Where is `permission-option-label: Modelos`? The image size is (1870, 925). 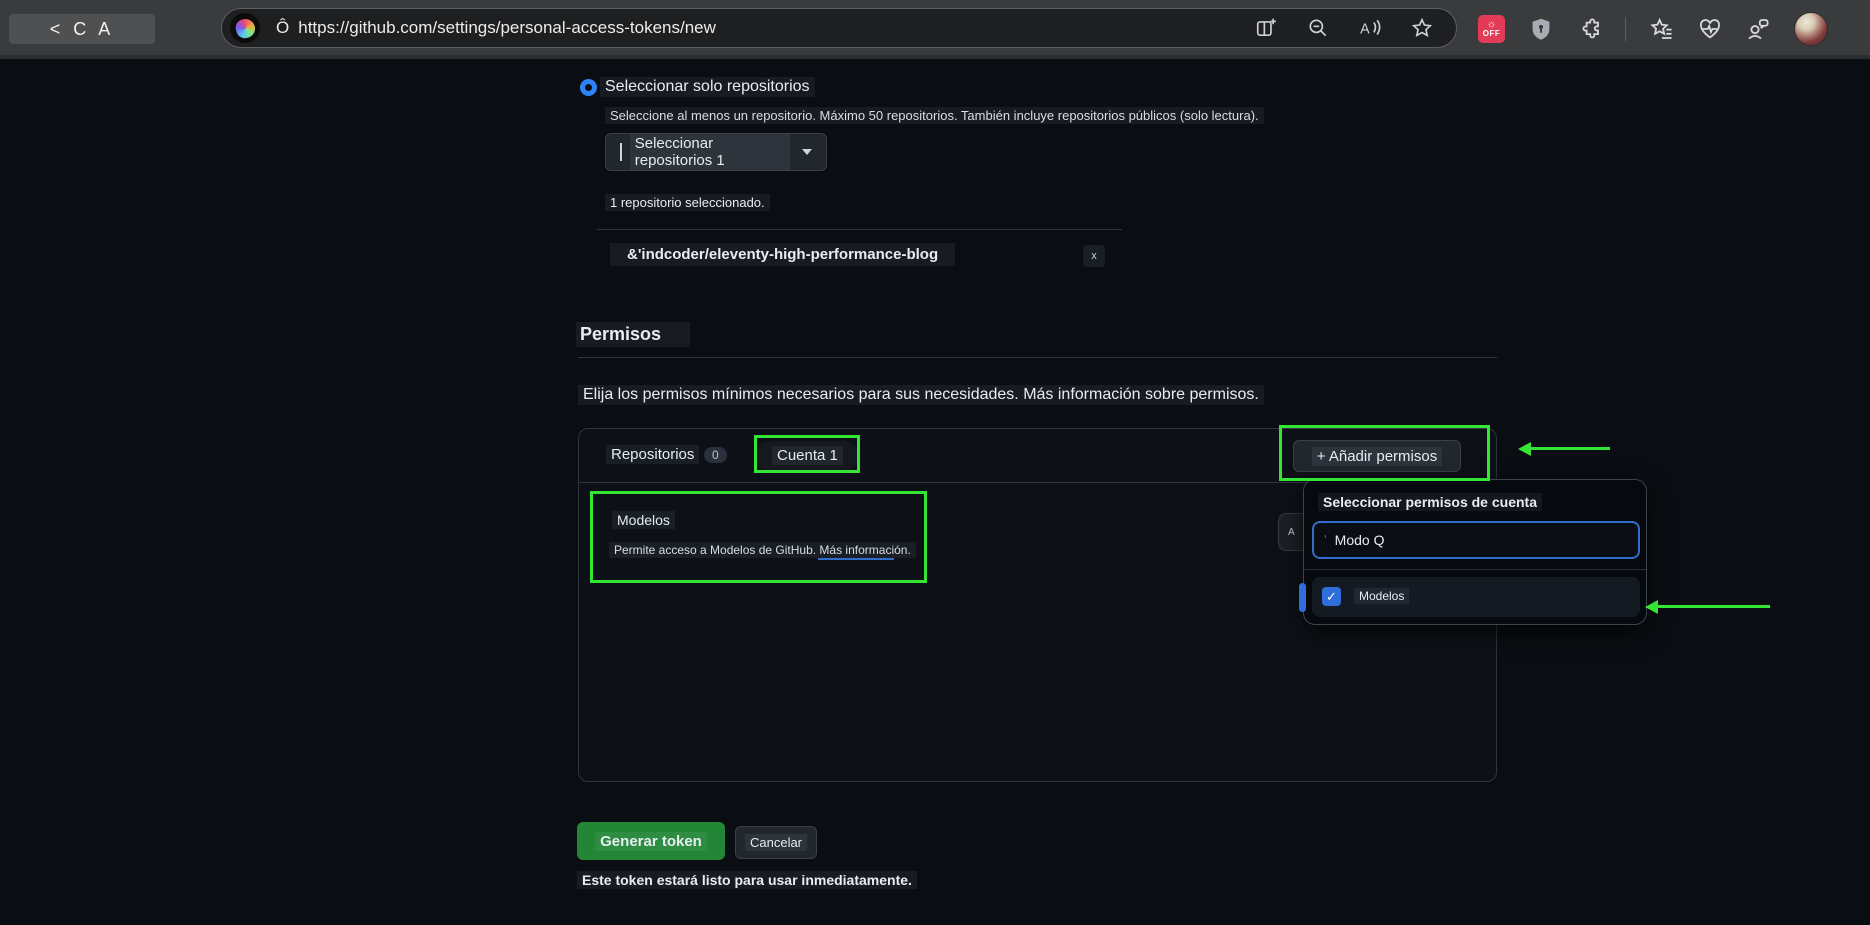 permission-option-label: Modelos is located at coordinates (1382, 596).